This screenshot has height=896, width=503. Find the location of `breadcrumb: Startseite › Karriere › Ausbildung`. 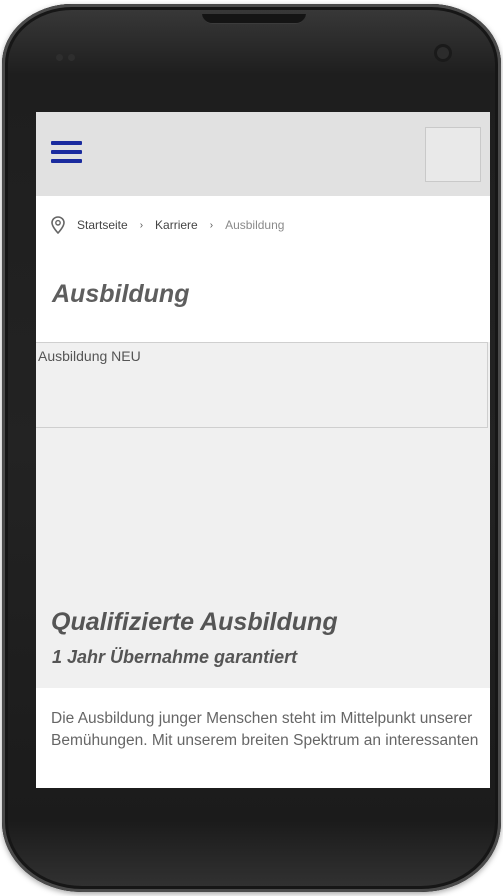

breadcrumb: Startseite › Karriere › Ausbildung is located at coordinates (167, 225).